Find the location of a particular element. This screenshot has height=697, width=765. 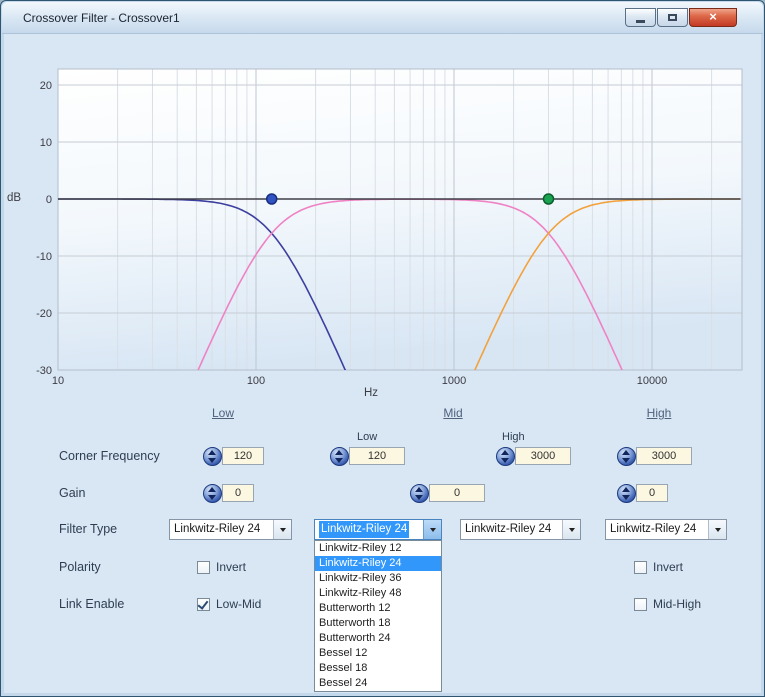

mid-high-crossover-handle is located at coordinates (548, 199).